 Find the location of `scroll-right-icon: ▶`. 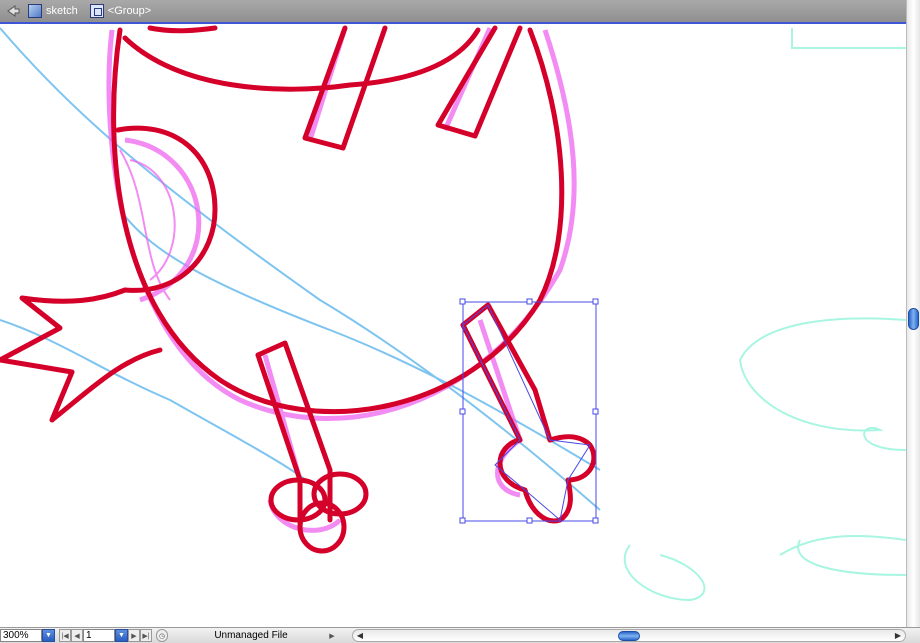

scroll-right-icon: ▶ is located at coordinates (898, 635).